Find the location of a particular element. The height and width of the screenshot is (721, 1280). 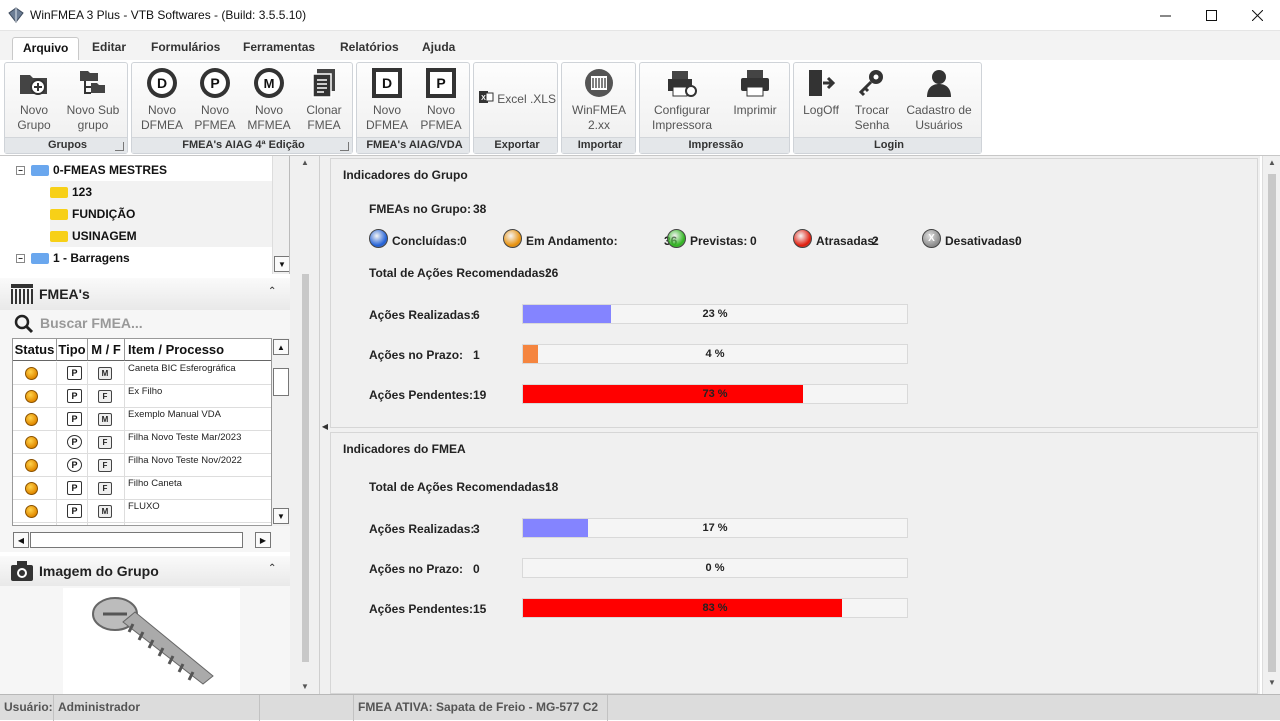

collapse-left-icon: ◀ is located at coordinates (325, 426).